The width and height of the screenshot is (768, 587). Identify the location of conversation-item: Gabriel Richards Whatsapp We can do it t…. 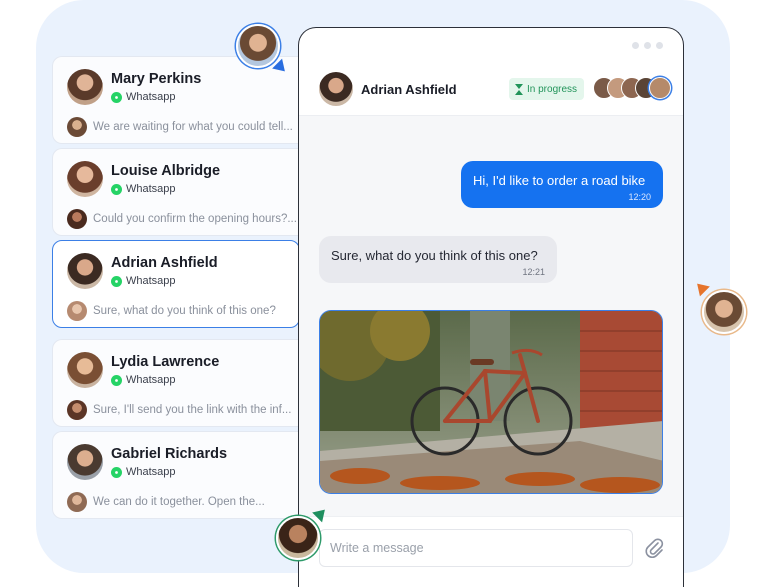
(177, 475).